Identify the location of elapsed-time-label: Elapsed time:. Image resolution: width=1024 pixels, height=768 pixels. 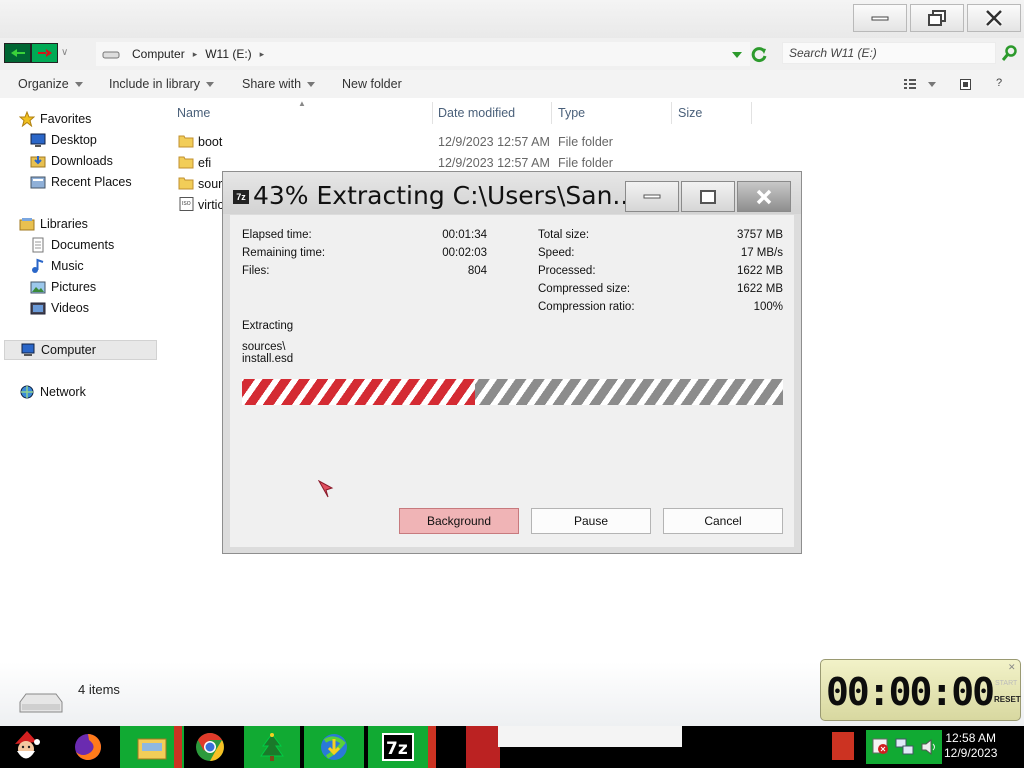
(277, 235).